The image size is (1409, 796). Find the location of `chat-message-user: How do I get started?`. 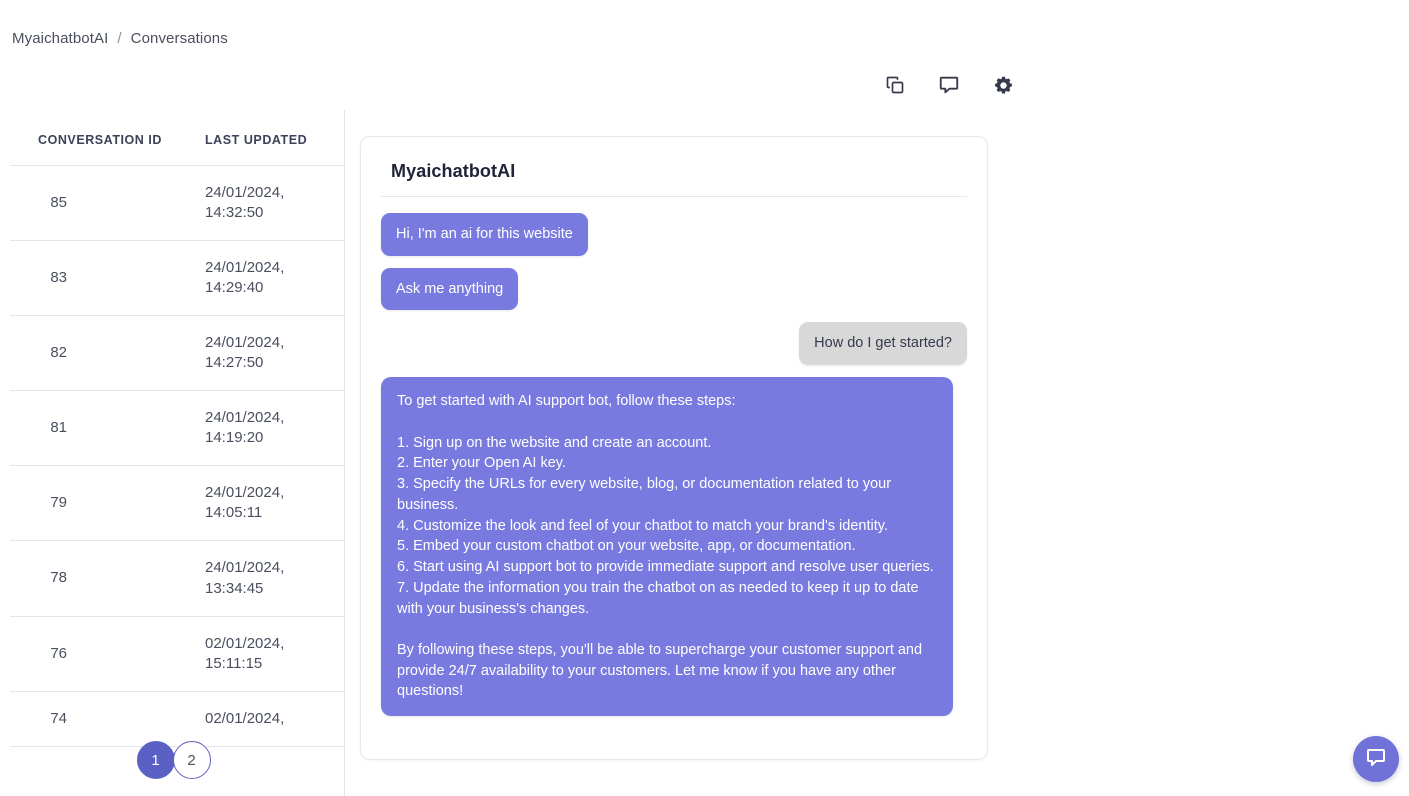

chat-message-user: How do I get started? is located at coordinates (883, 344).